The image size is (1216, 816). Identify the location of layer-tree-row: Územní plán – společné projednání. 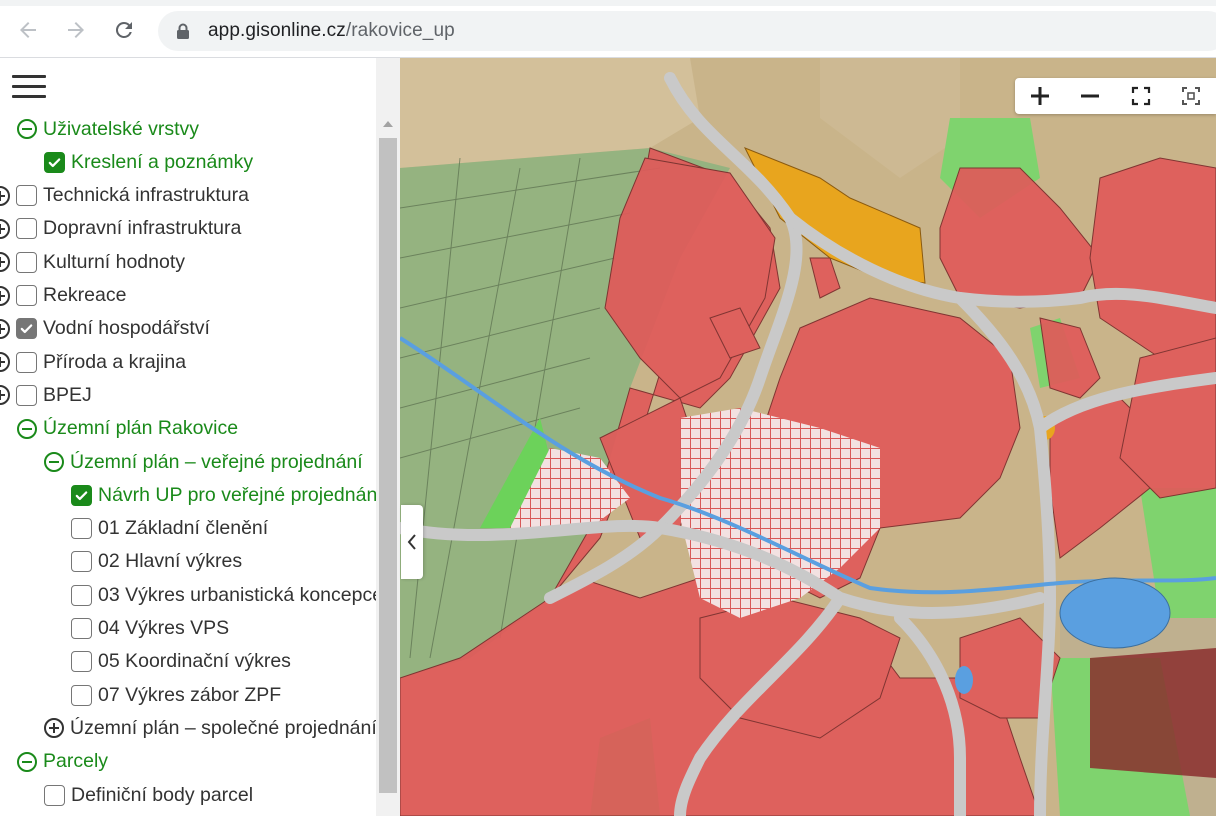
(210, 728).